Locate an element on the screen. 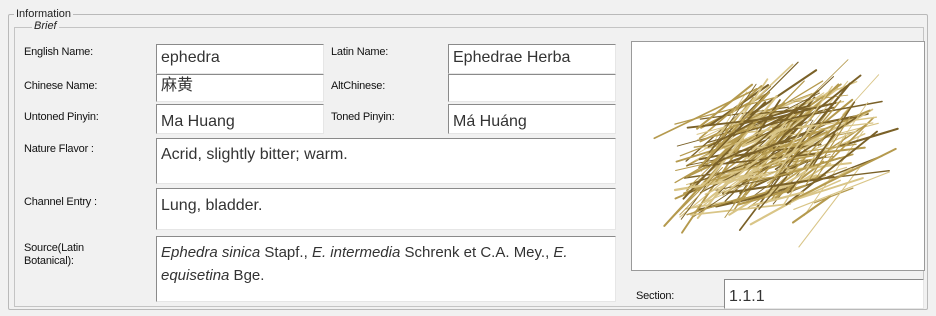  nature-flavor-field: Acrid, slightly bitter; warm. is located at coordinates (386, 161).